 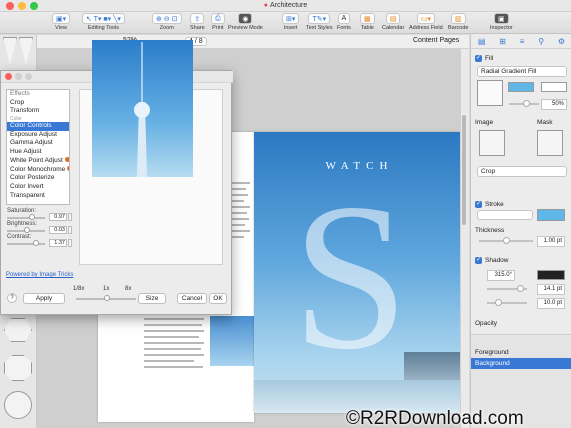 What do you see at coordinates (551, 303) in the screenshot?
I see `shadow-blur-field: 10.0 pt` at bounding box center [551, 303].